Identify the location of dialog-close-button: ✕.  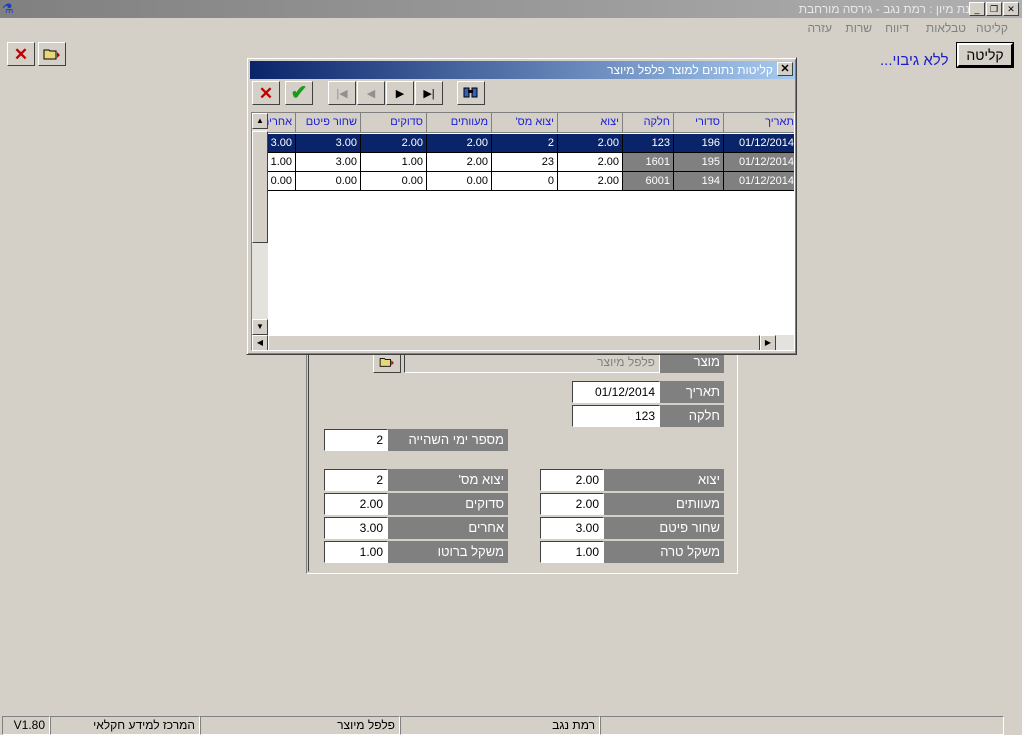
(785, 69).